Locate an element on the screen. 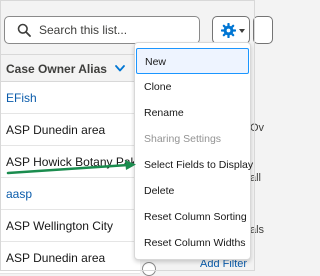  toolbar-button-partial is located at coordinates (263, 30).